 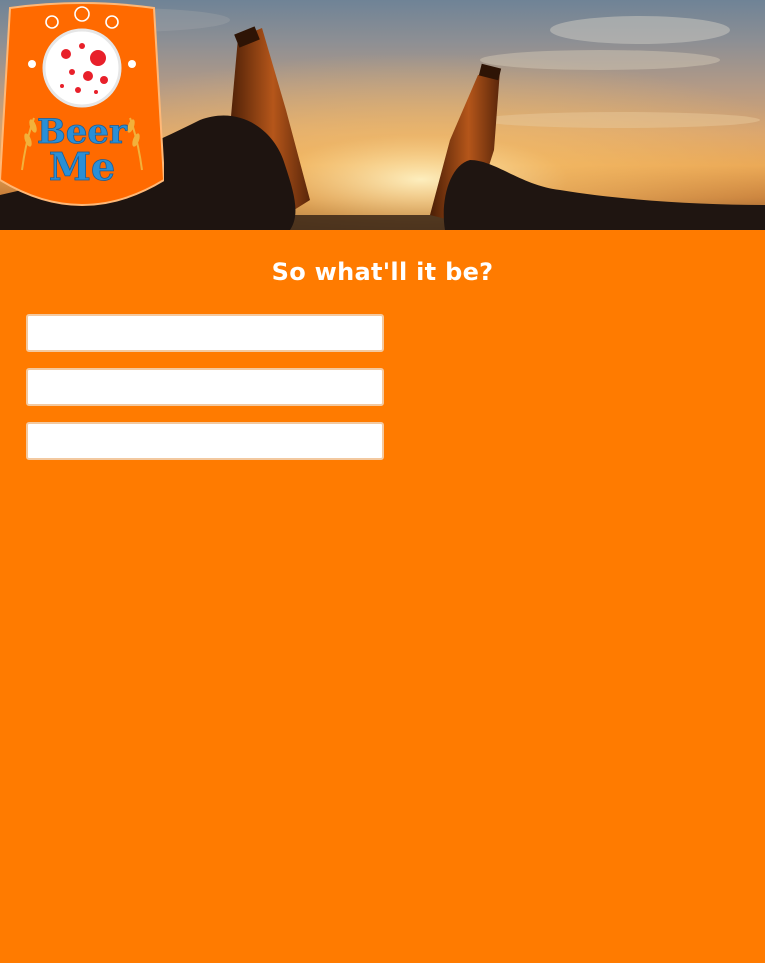 What do you see at coordinates (82, 104) in the screenshot?
I see `beer-me-logo: Beer Me` at bounding box center [82, 104].